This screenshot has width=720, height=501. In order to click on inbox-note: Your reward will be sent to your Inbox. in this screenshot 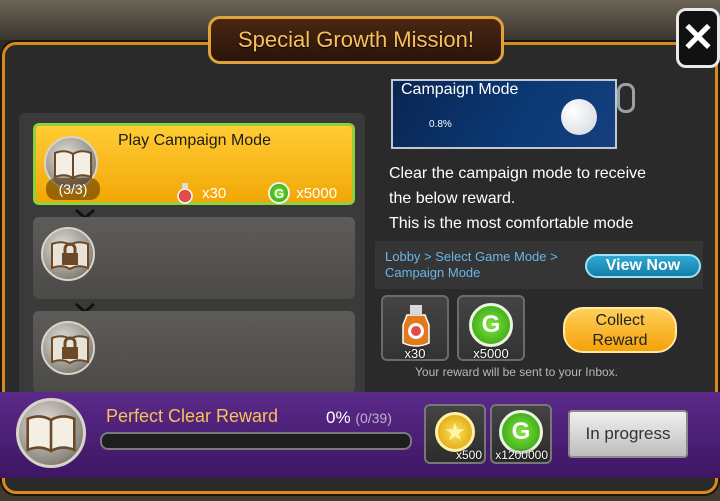, I will do `click(516, 372)`.